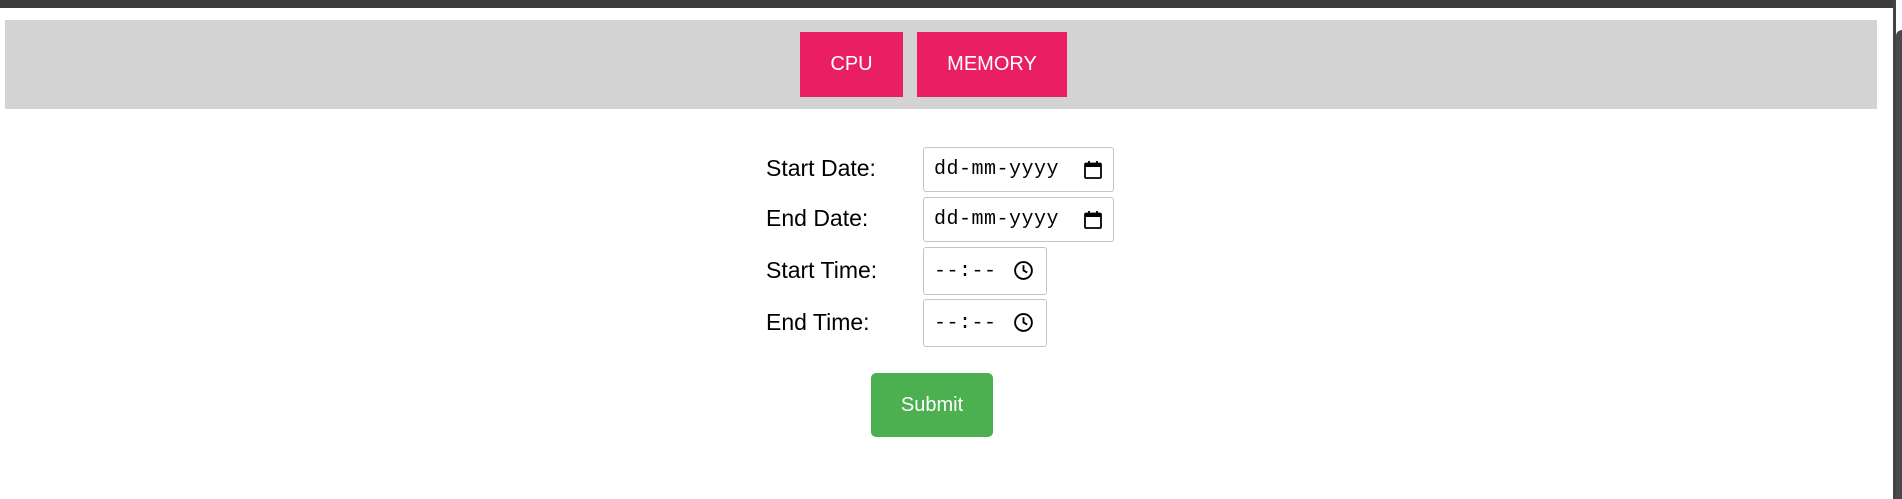  What do you see at coordinates (965, 271) in the screenshot?
I see `start-time-placeholder: --:--` at bounding box center [965, 271].